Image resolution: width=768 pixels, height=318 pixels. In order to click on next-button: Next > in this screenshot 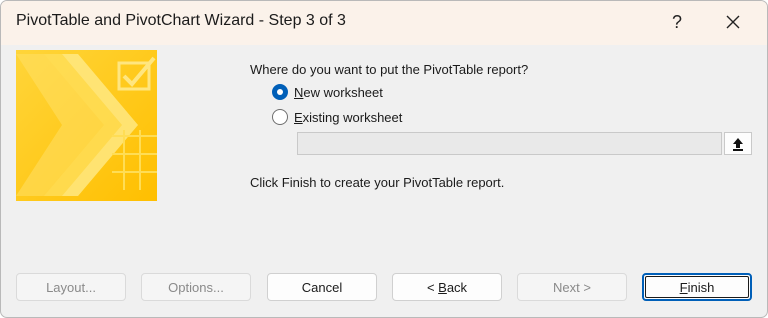, I will do `click(572, 287)`.